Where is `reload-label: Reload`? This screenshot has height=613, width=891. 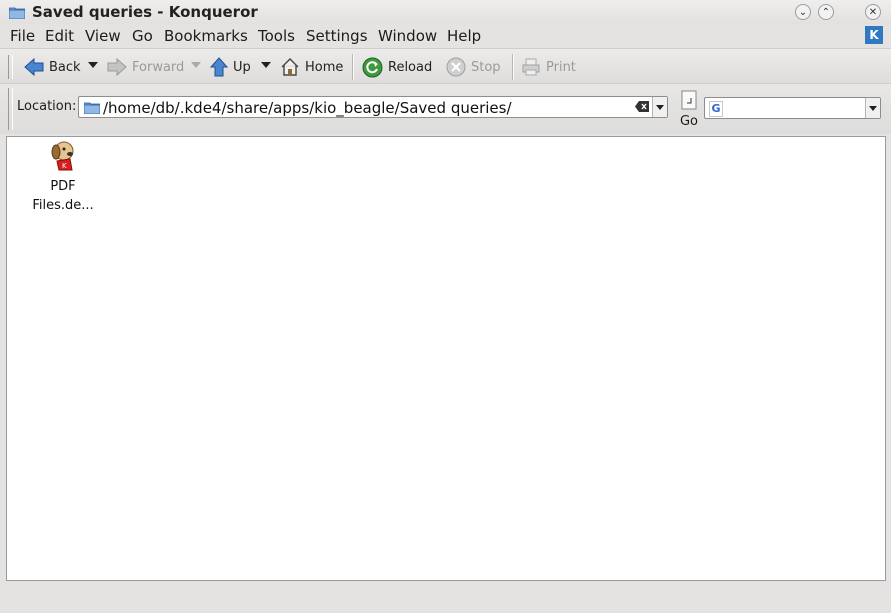 reload-label: Reload is located at coordinates (410, 67).